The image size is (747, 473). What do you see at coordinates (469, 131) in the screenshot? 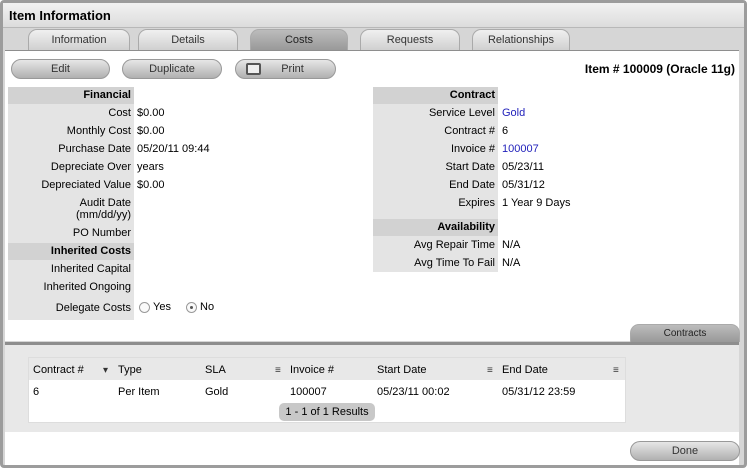
I see `contract-number-label: Contract #` at bounding box center [469, 131].